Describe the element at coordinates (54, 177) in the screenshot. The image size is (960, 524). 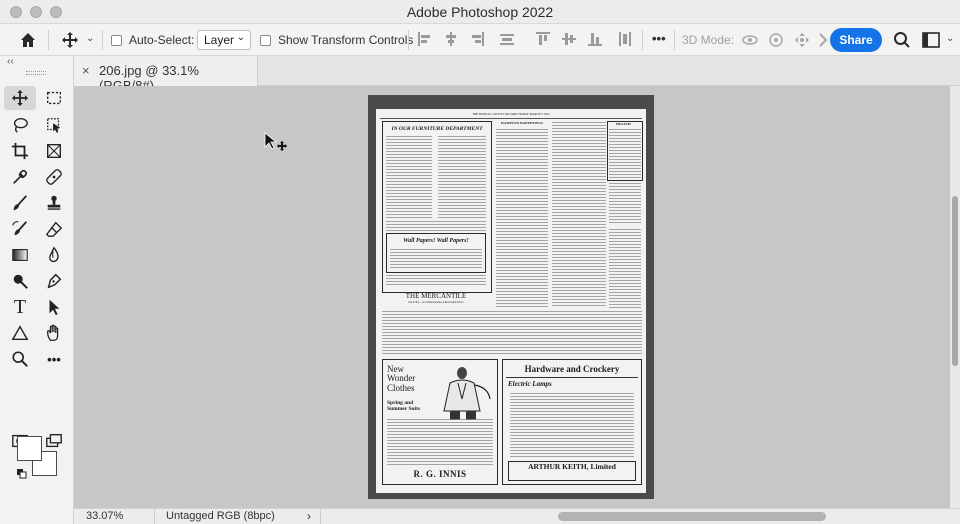
I see `healing-brush-icon` at that location.